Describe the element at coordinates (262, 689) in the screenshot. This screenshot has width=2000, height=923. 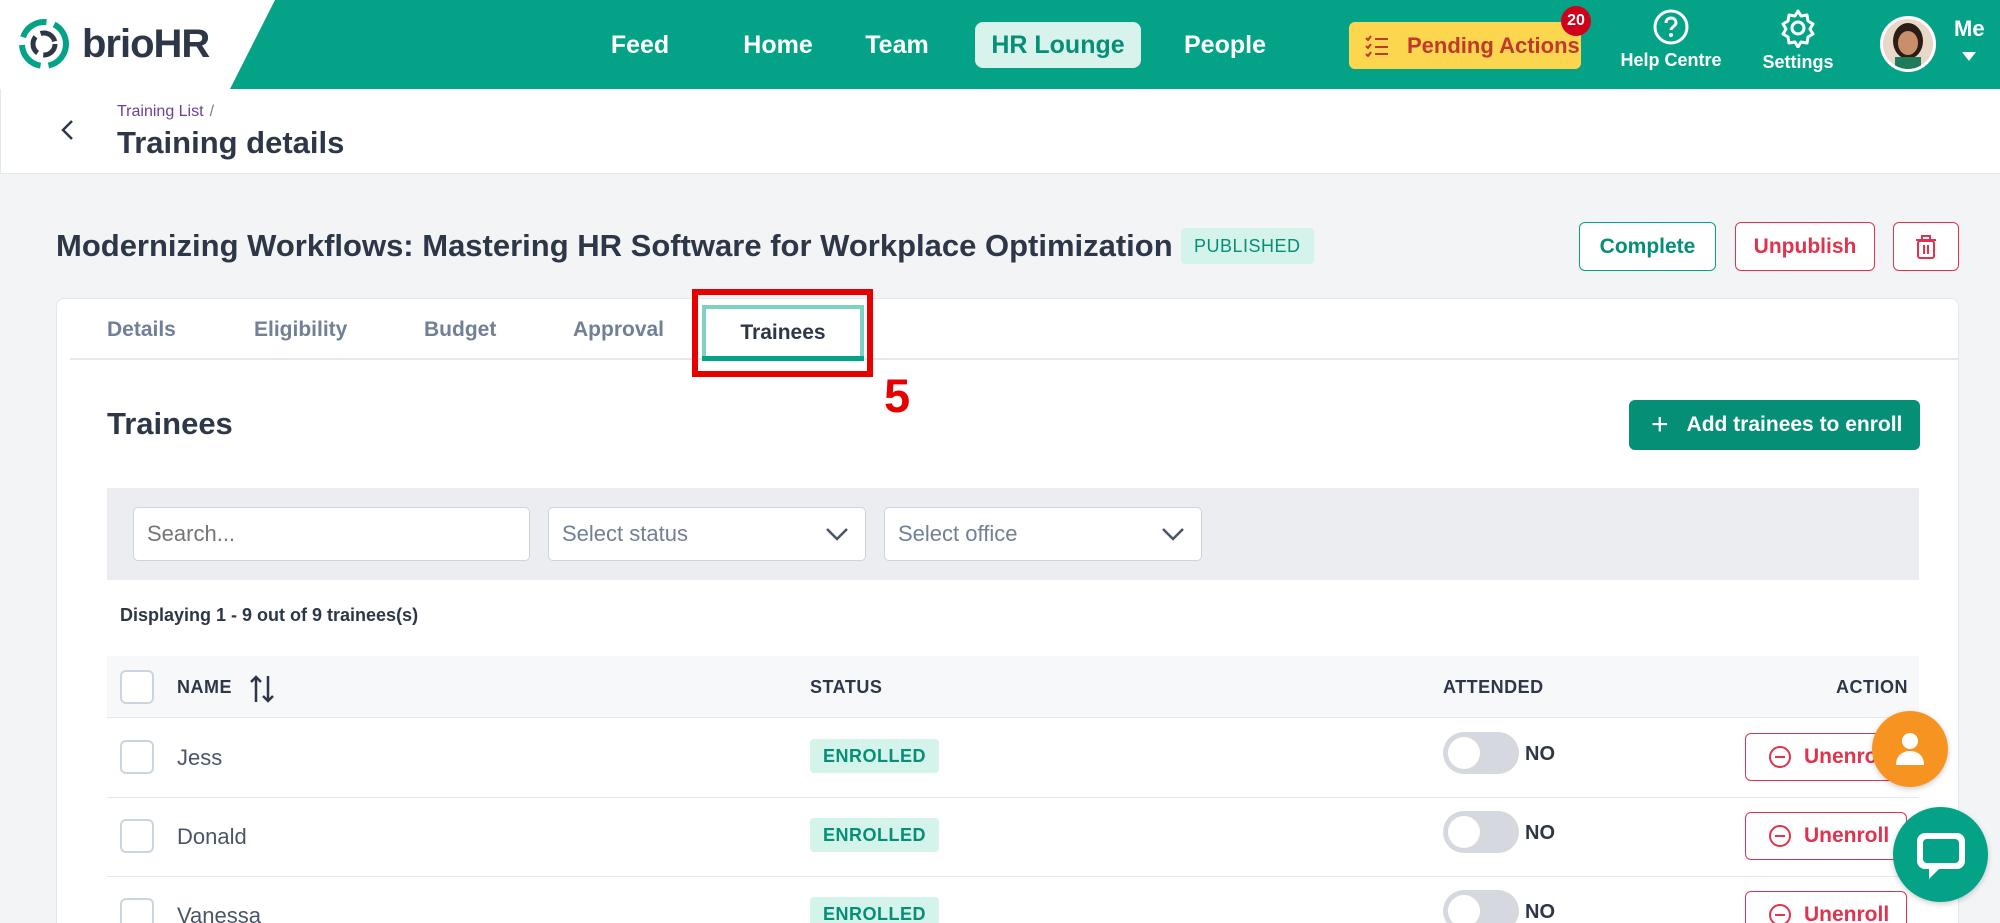
I see `sort-icon` at that location.